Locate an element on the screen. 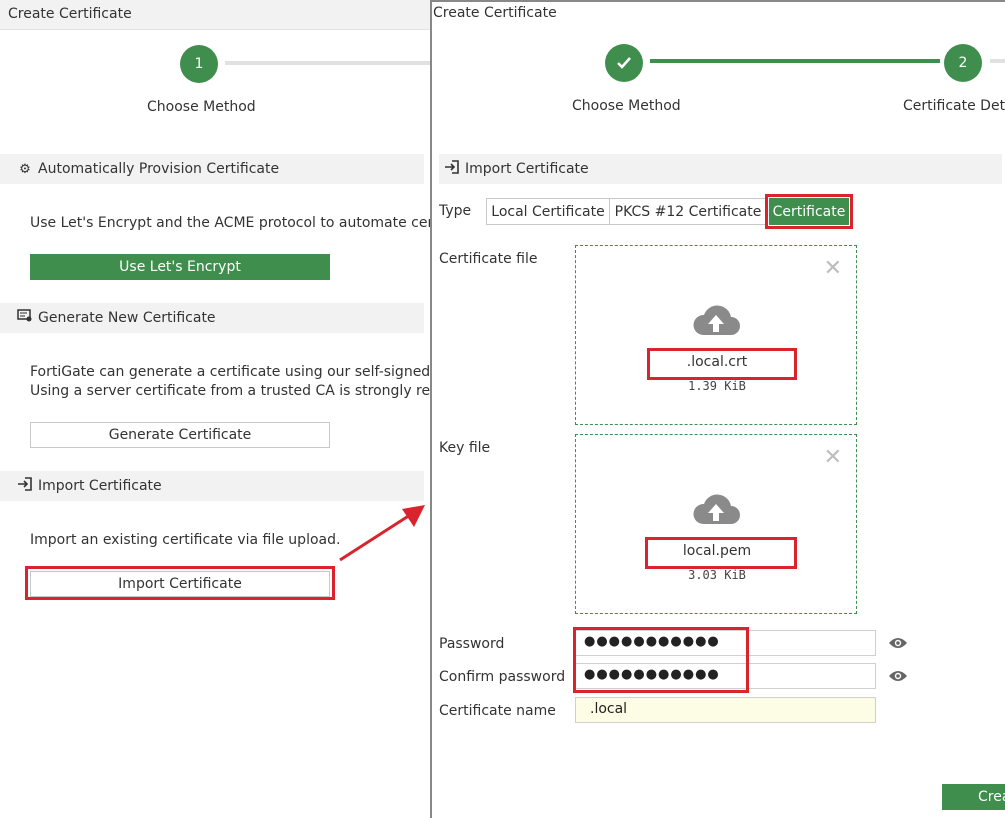 This screenshot has width=1005, height=818. highlight-passwords is located at coordinates (661, 660).